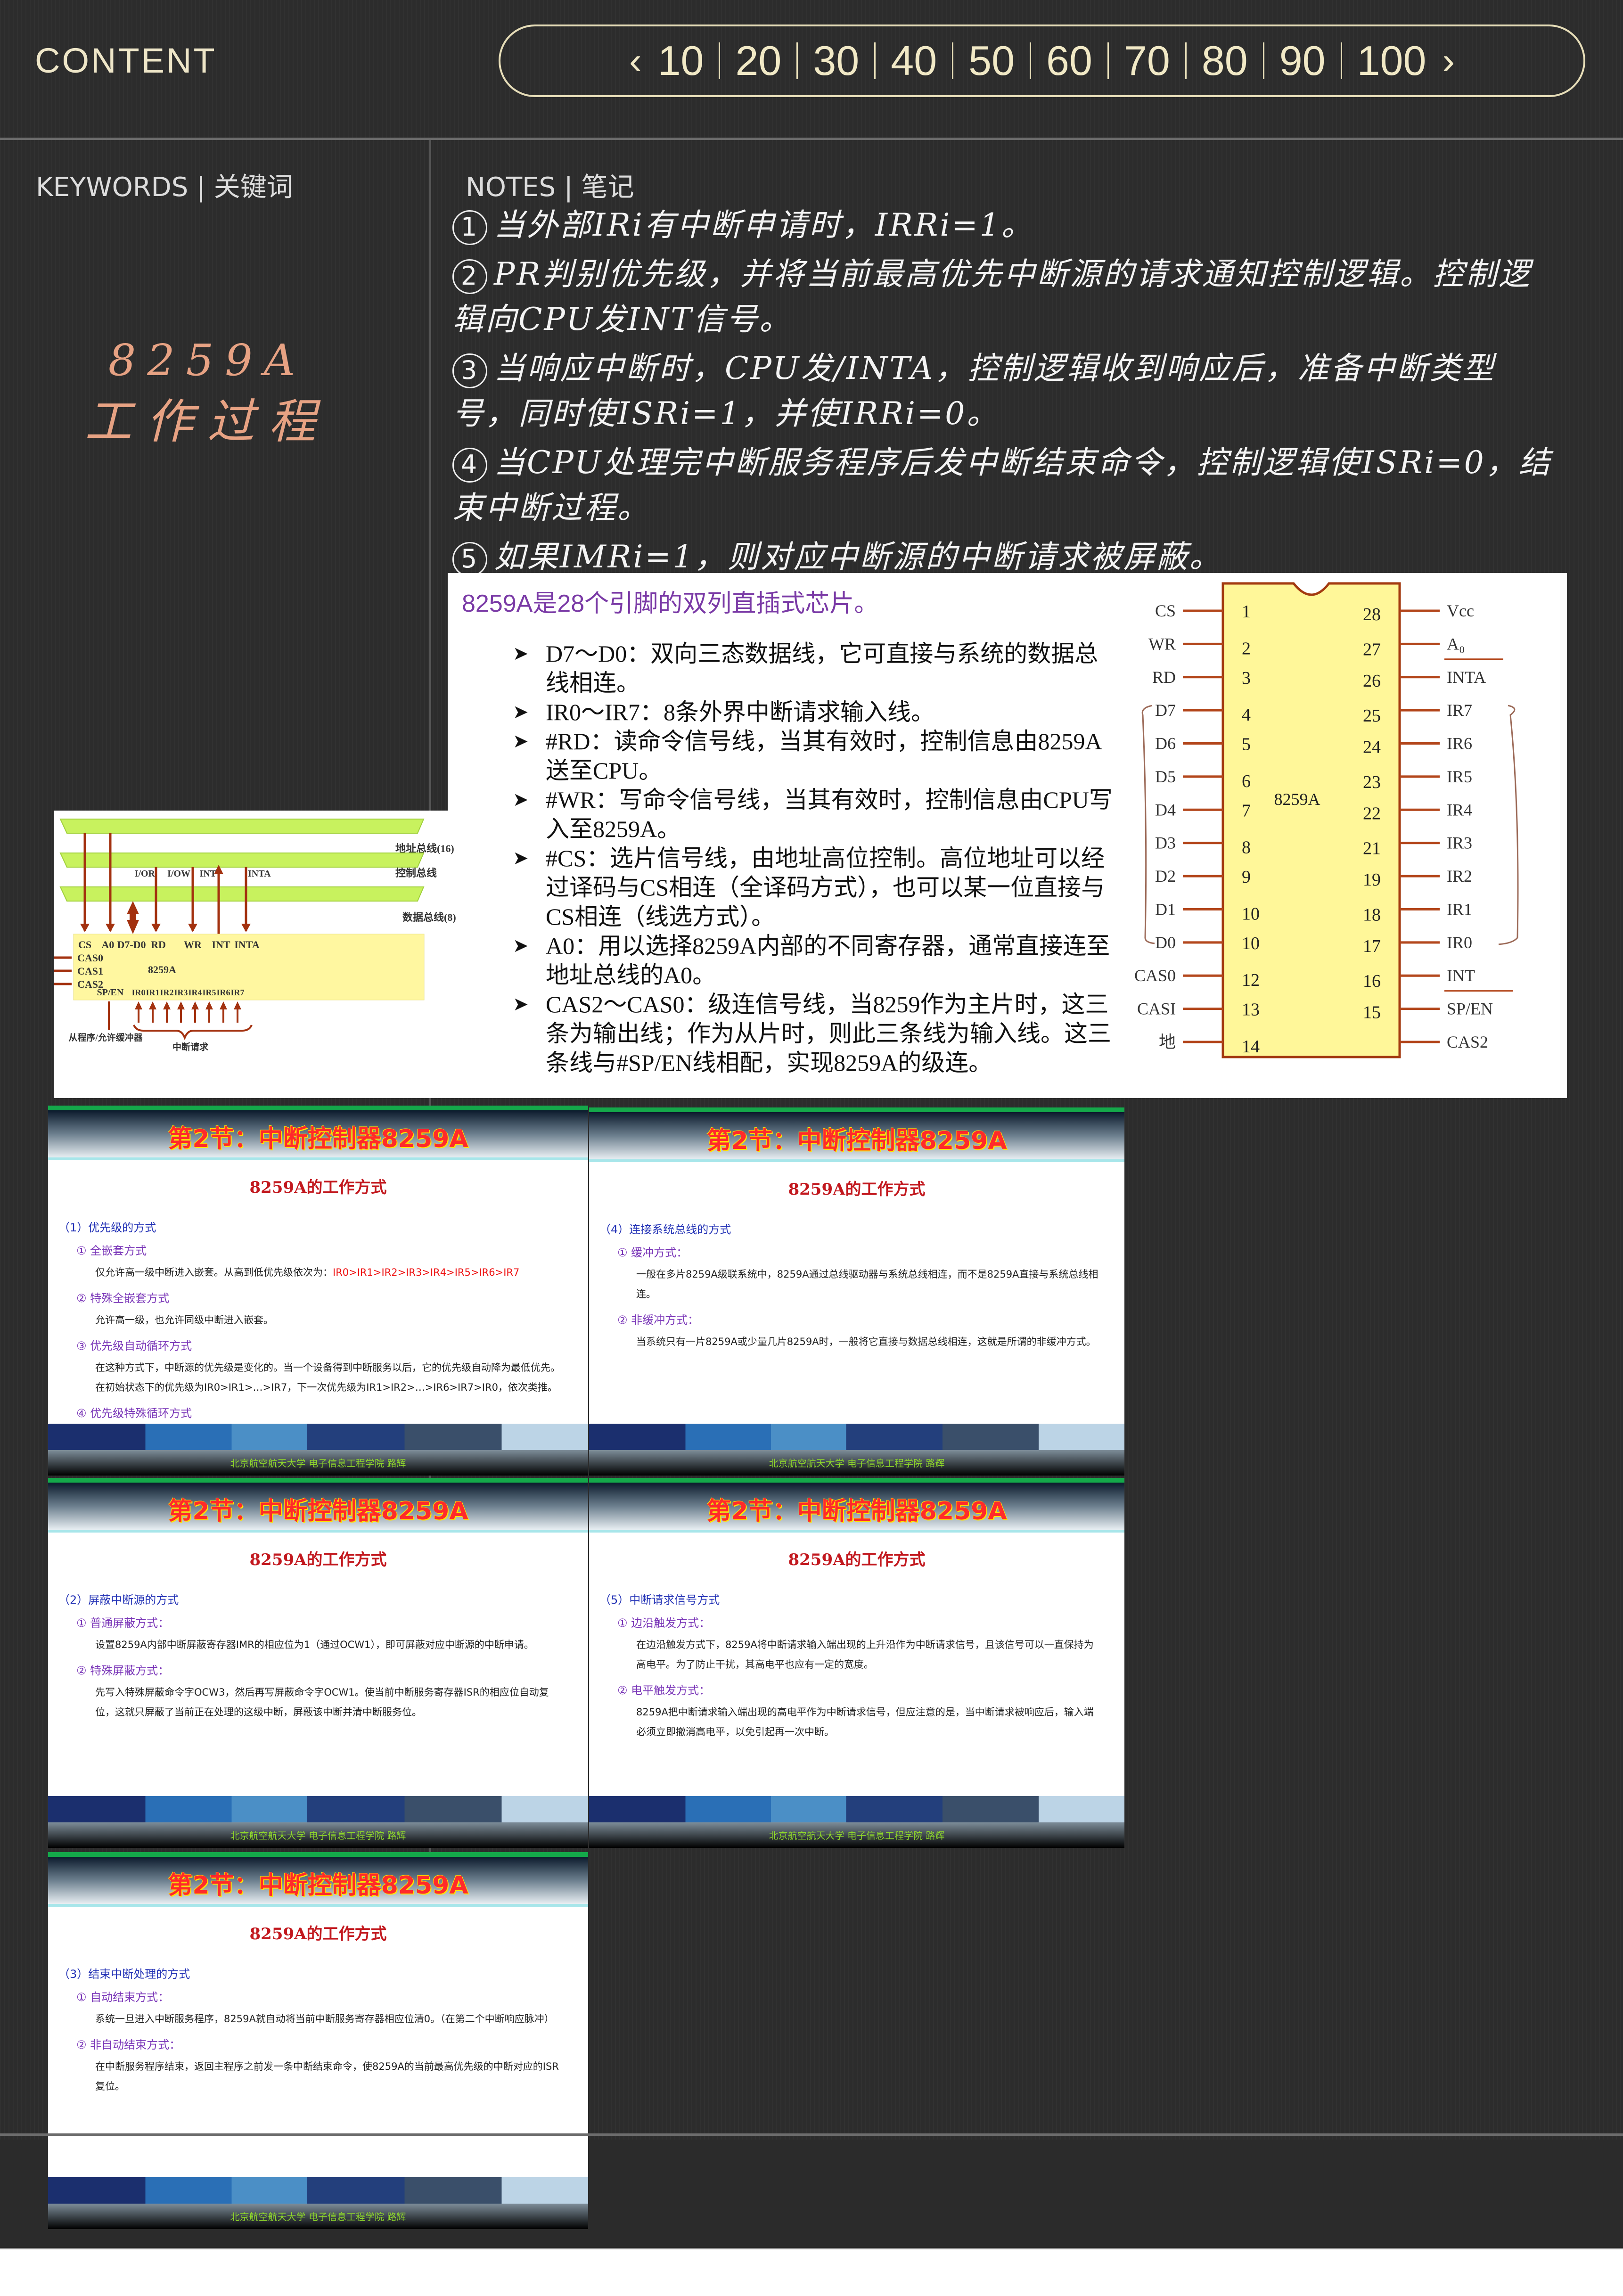 This screenshot has width=1623, height=2296. Describe the element at coordinates (1303, 61) in the screenshot. I see `pager-link-90: 90` at that location.